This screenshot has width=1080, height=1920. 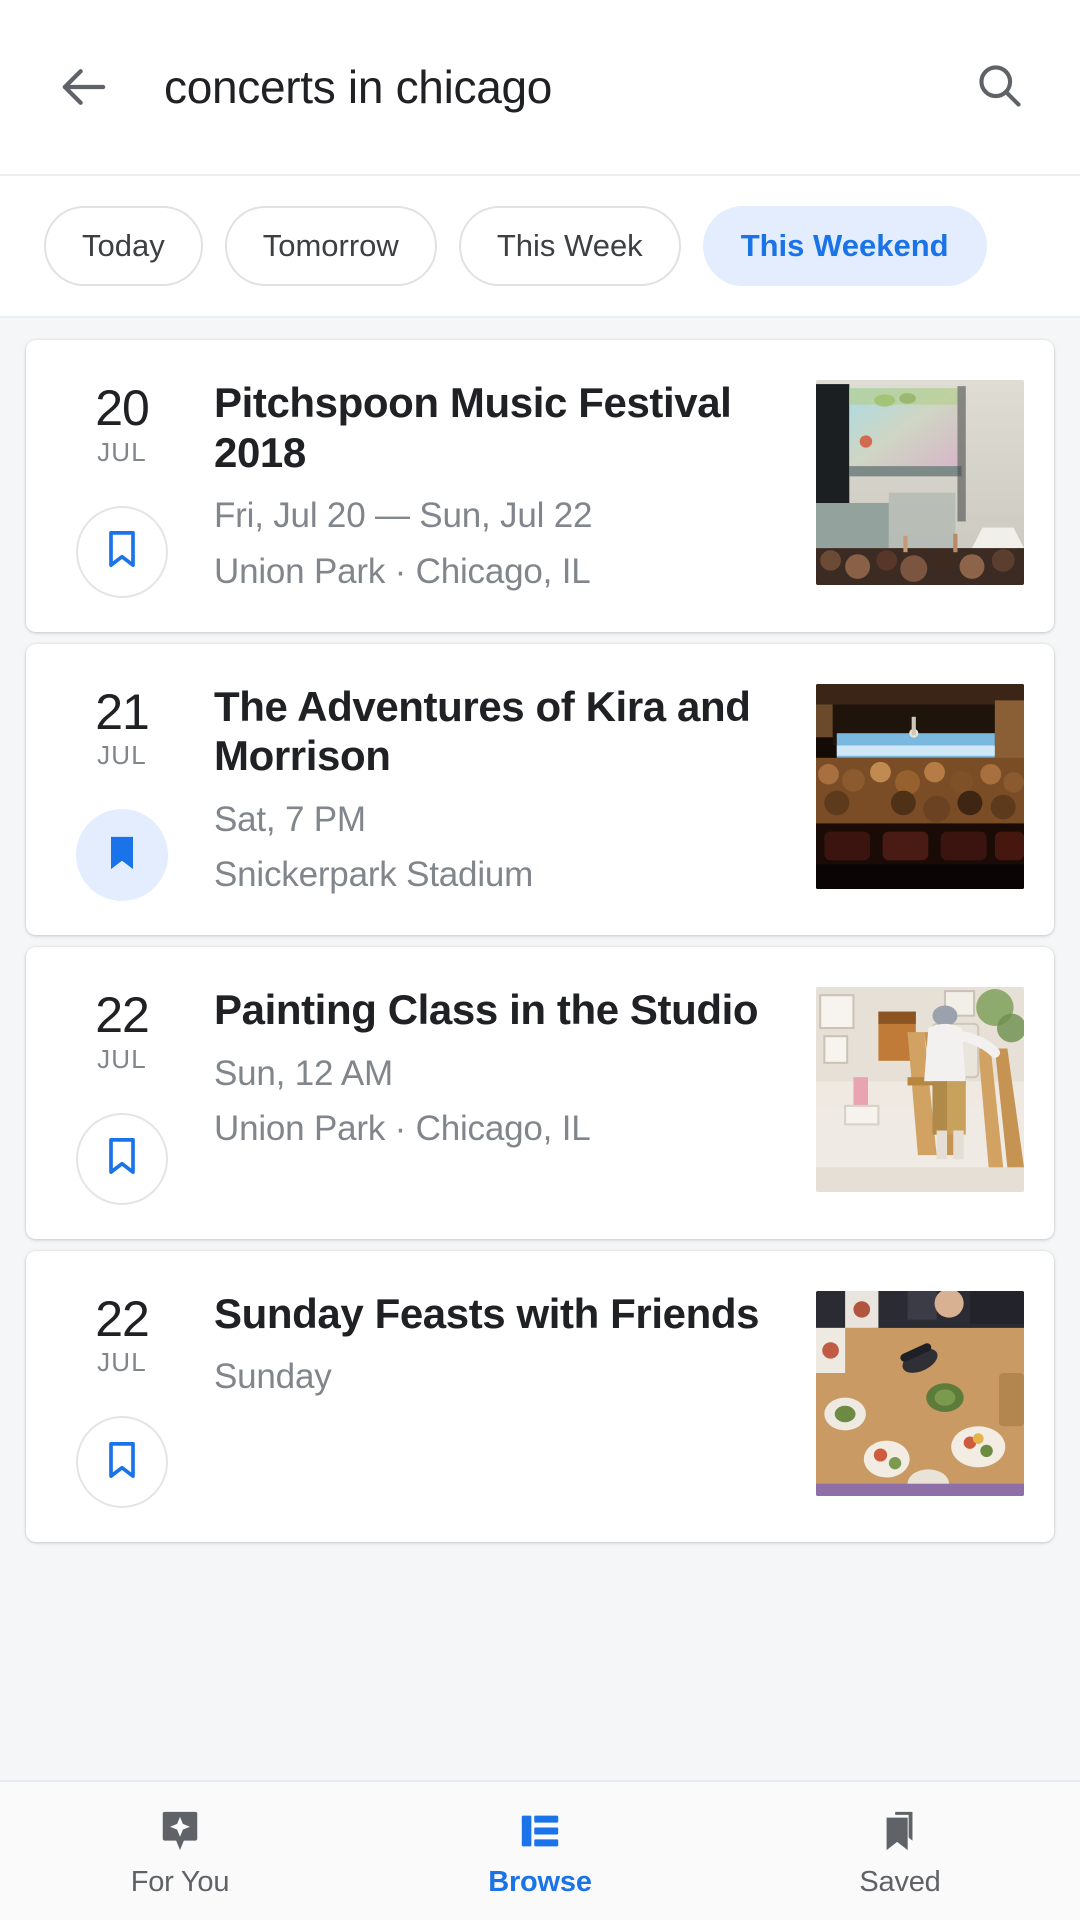 I want to click on bookmark-filled-icon, so click(x=122, y=855).